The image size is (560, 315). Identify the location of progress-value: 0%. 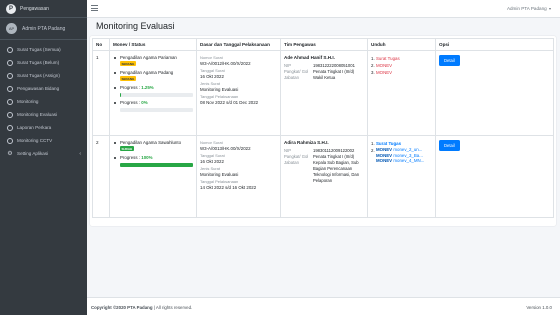
(144, 102).